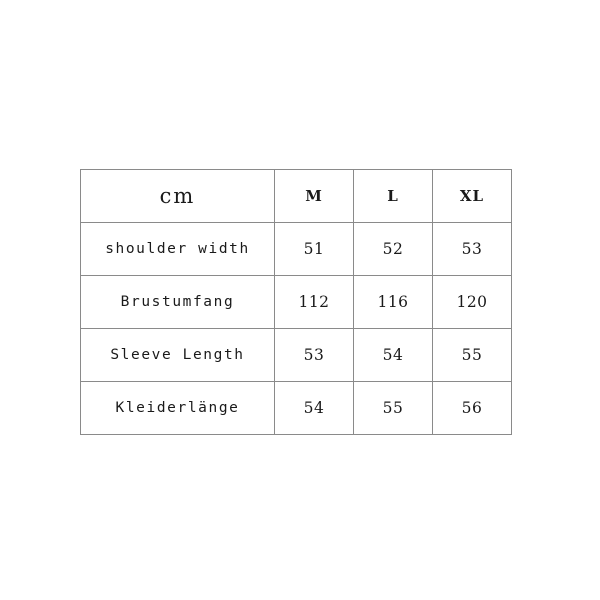 Image resolution: width=600 pixels, height=600 pixels. I want to click on table-row: shoulder width 51 52 53, so click(296, 249).